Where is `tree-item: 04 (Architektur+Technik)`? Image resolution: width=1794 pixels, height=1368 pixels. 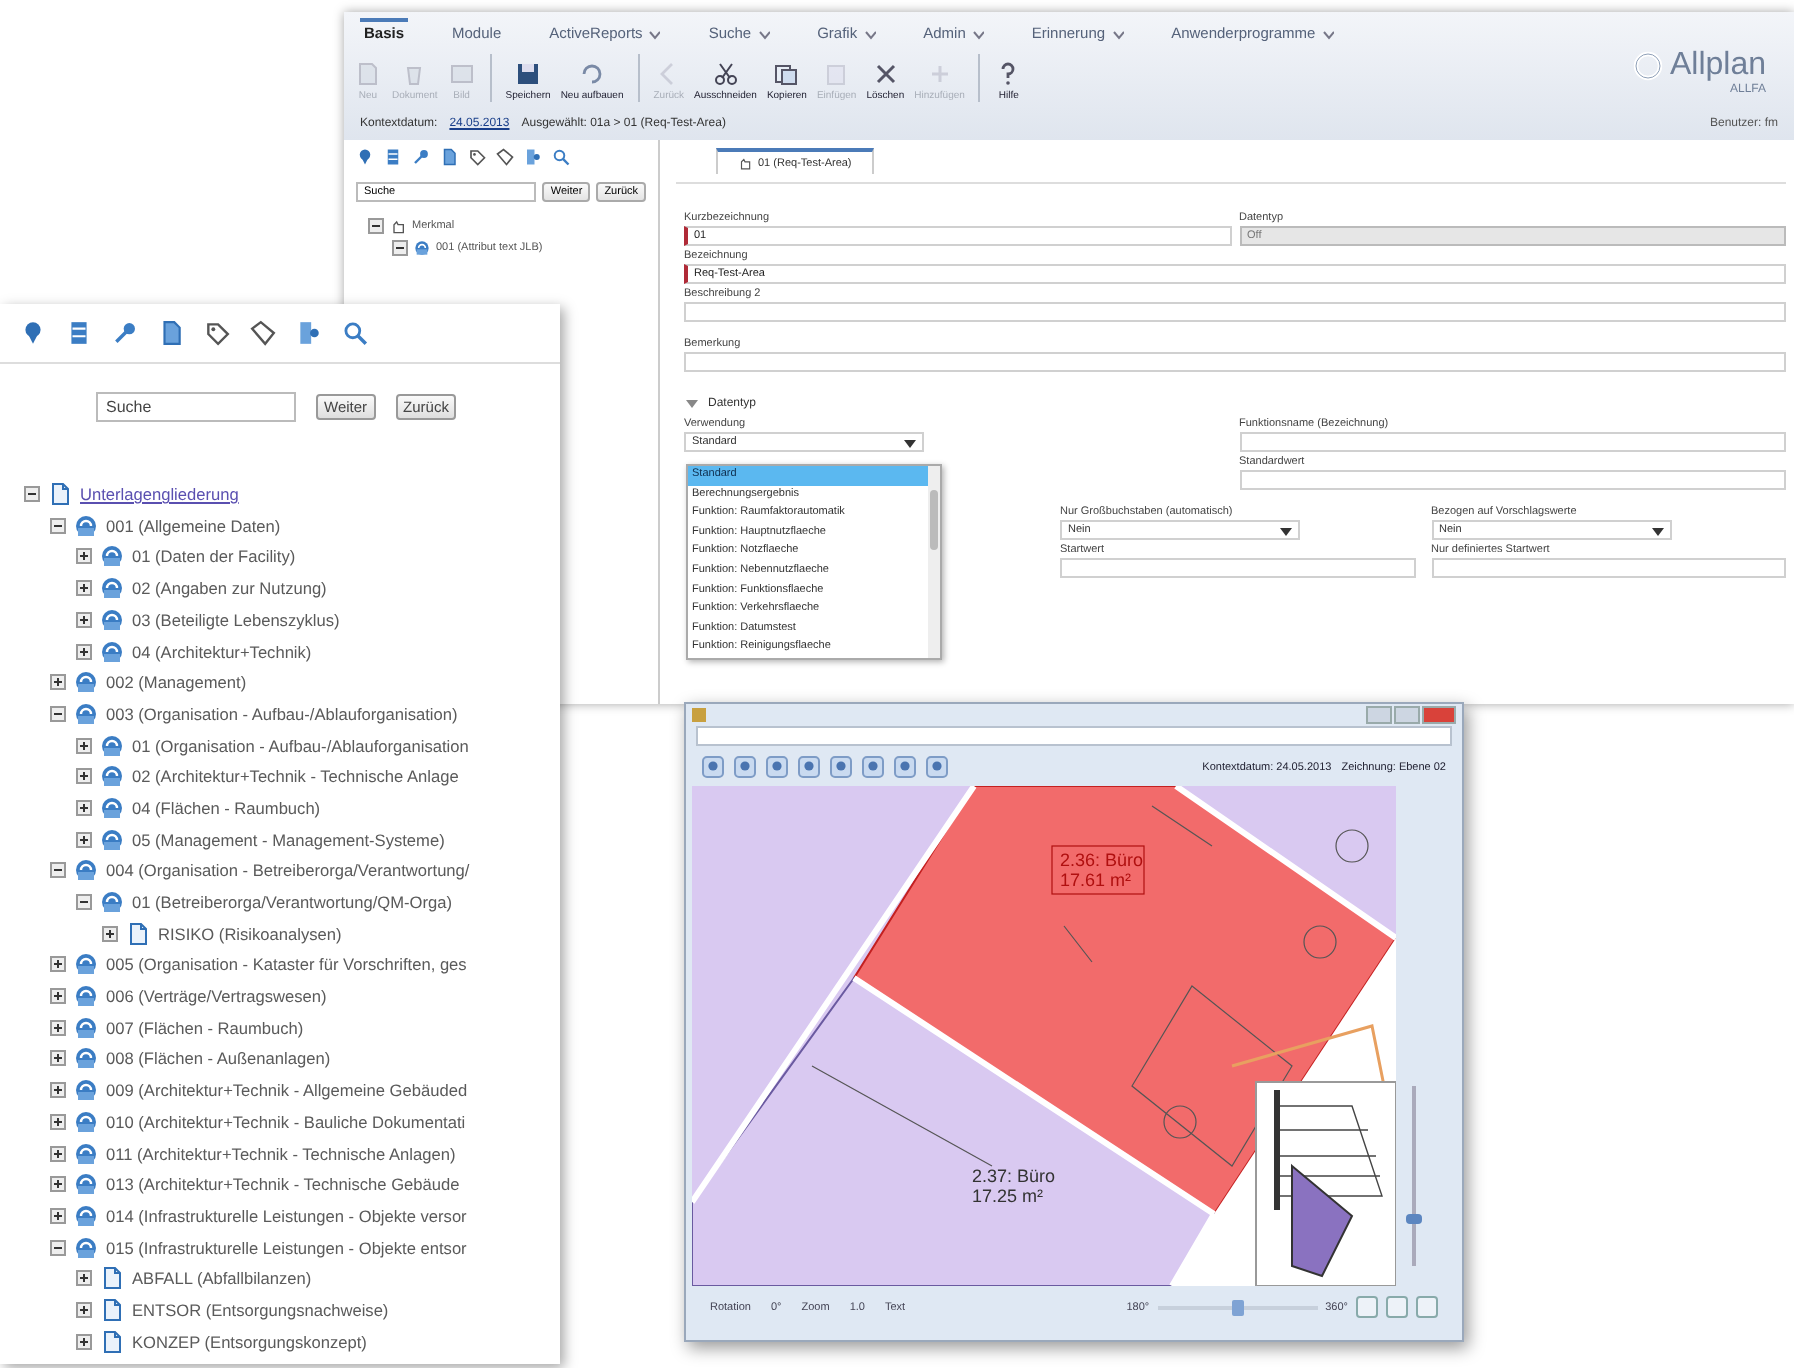
tree-item: 04 (Architektur+Technik) is located at coordinates (222, 651).